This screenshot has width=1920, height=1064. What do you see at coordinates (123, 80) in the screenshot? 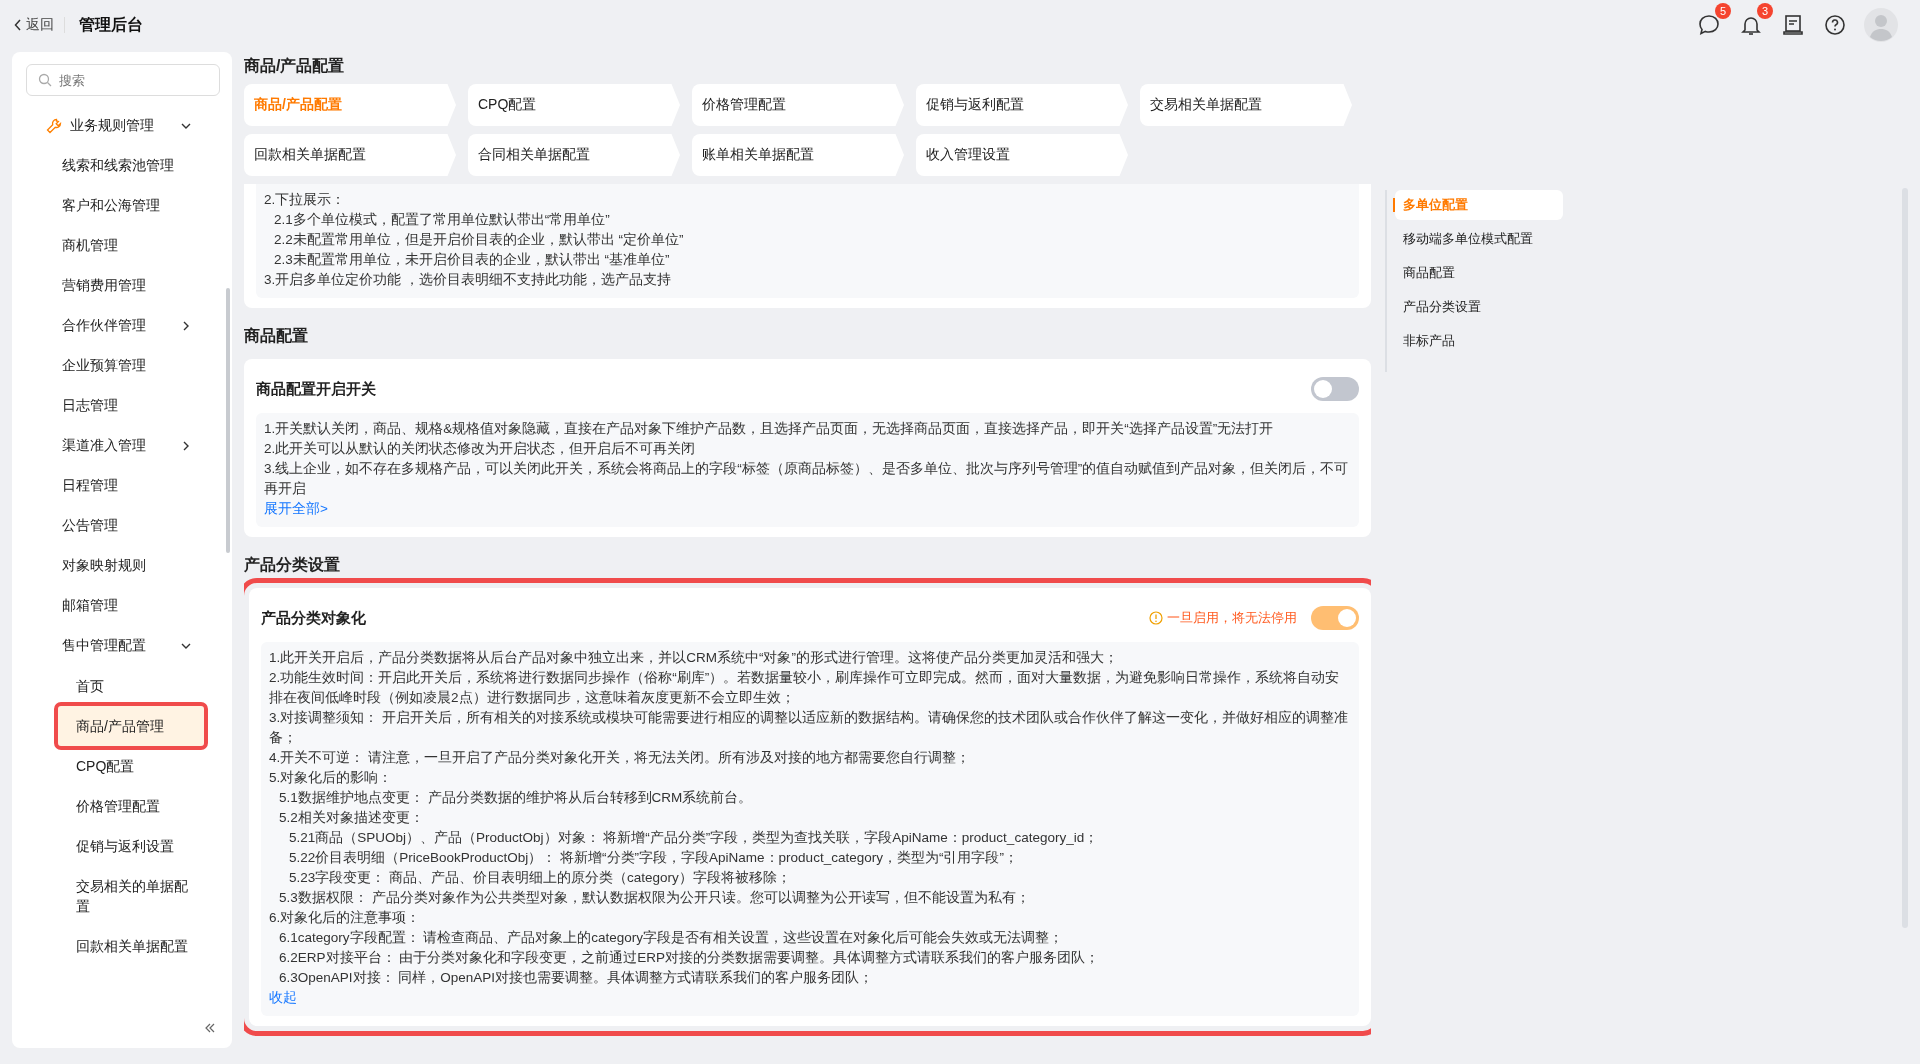
I see `search-field: 搜索` at bounding box center [123, 80].